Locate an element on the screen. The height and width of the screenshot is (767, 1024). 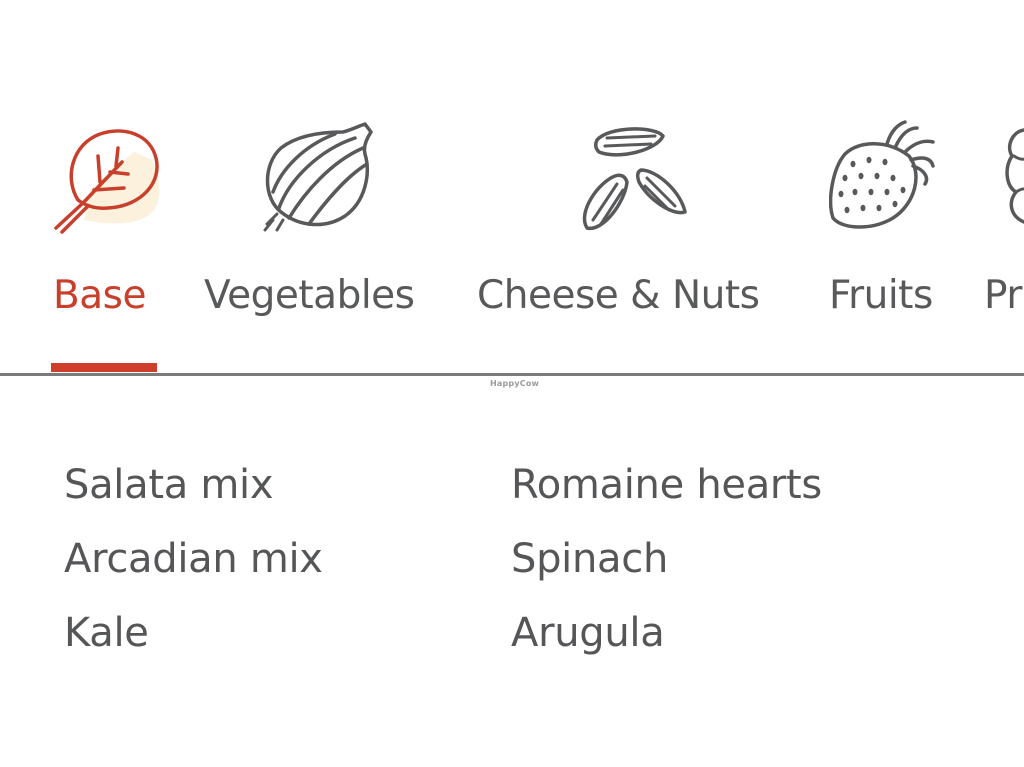
list-item: Arcadian mix is located at coordinates (193, 559).